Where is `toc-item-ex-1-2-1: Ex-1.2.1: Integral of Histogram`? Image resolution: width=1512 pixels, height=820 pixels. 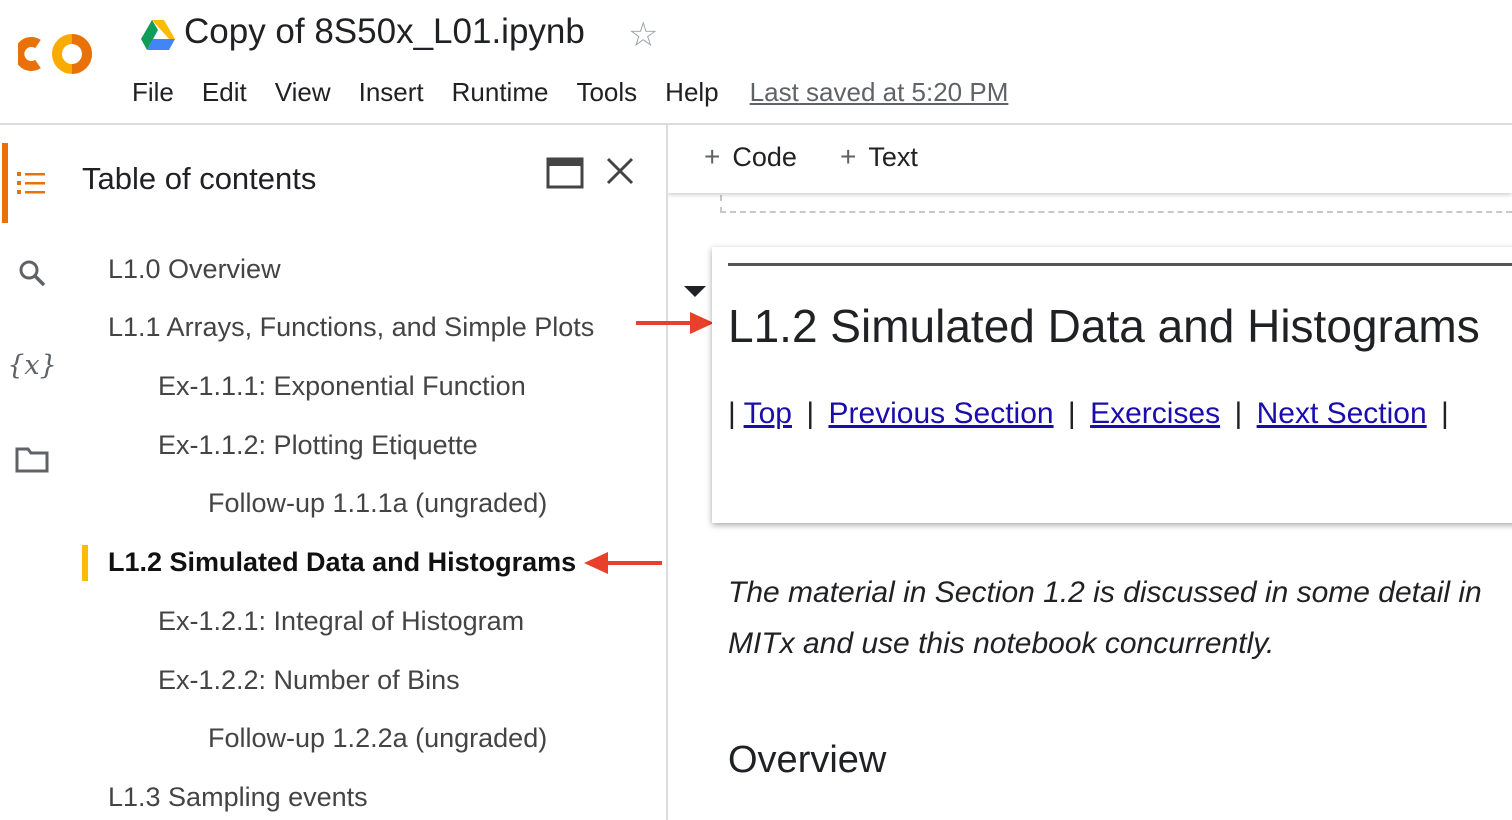
toc-item-ex-1-2-1: Ex-1.2.1: Integral of Histogram is located at coordinates (341, 621).